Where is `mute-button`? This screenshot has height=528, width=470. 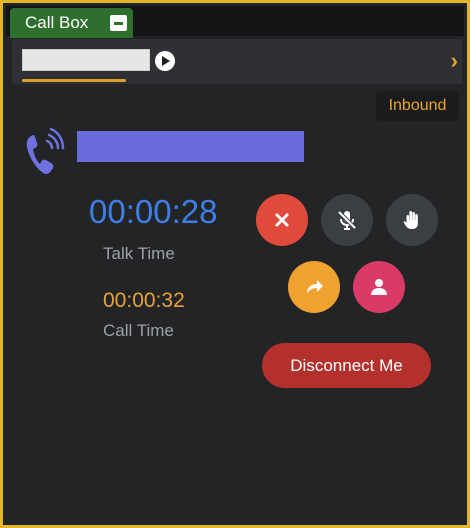 mute-button is located at coordinates (347, 220).